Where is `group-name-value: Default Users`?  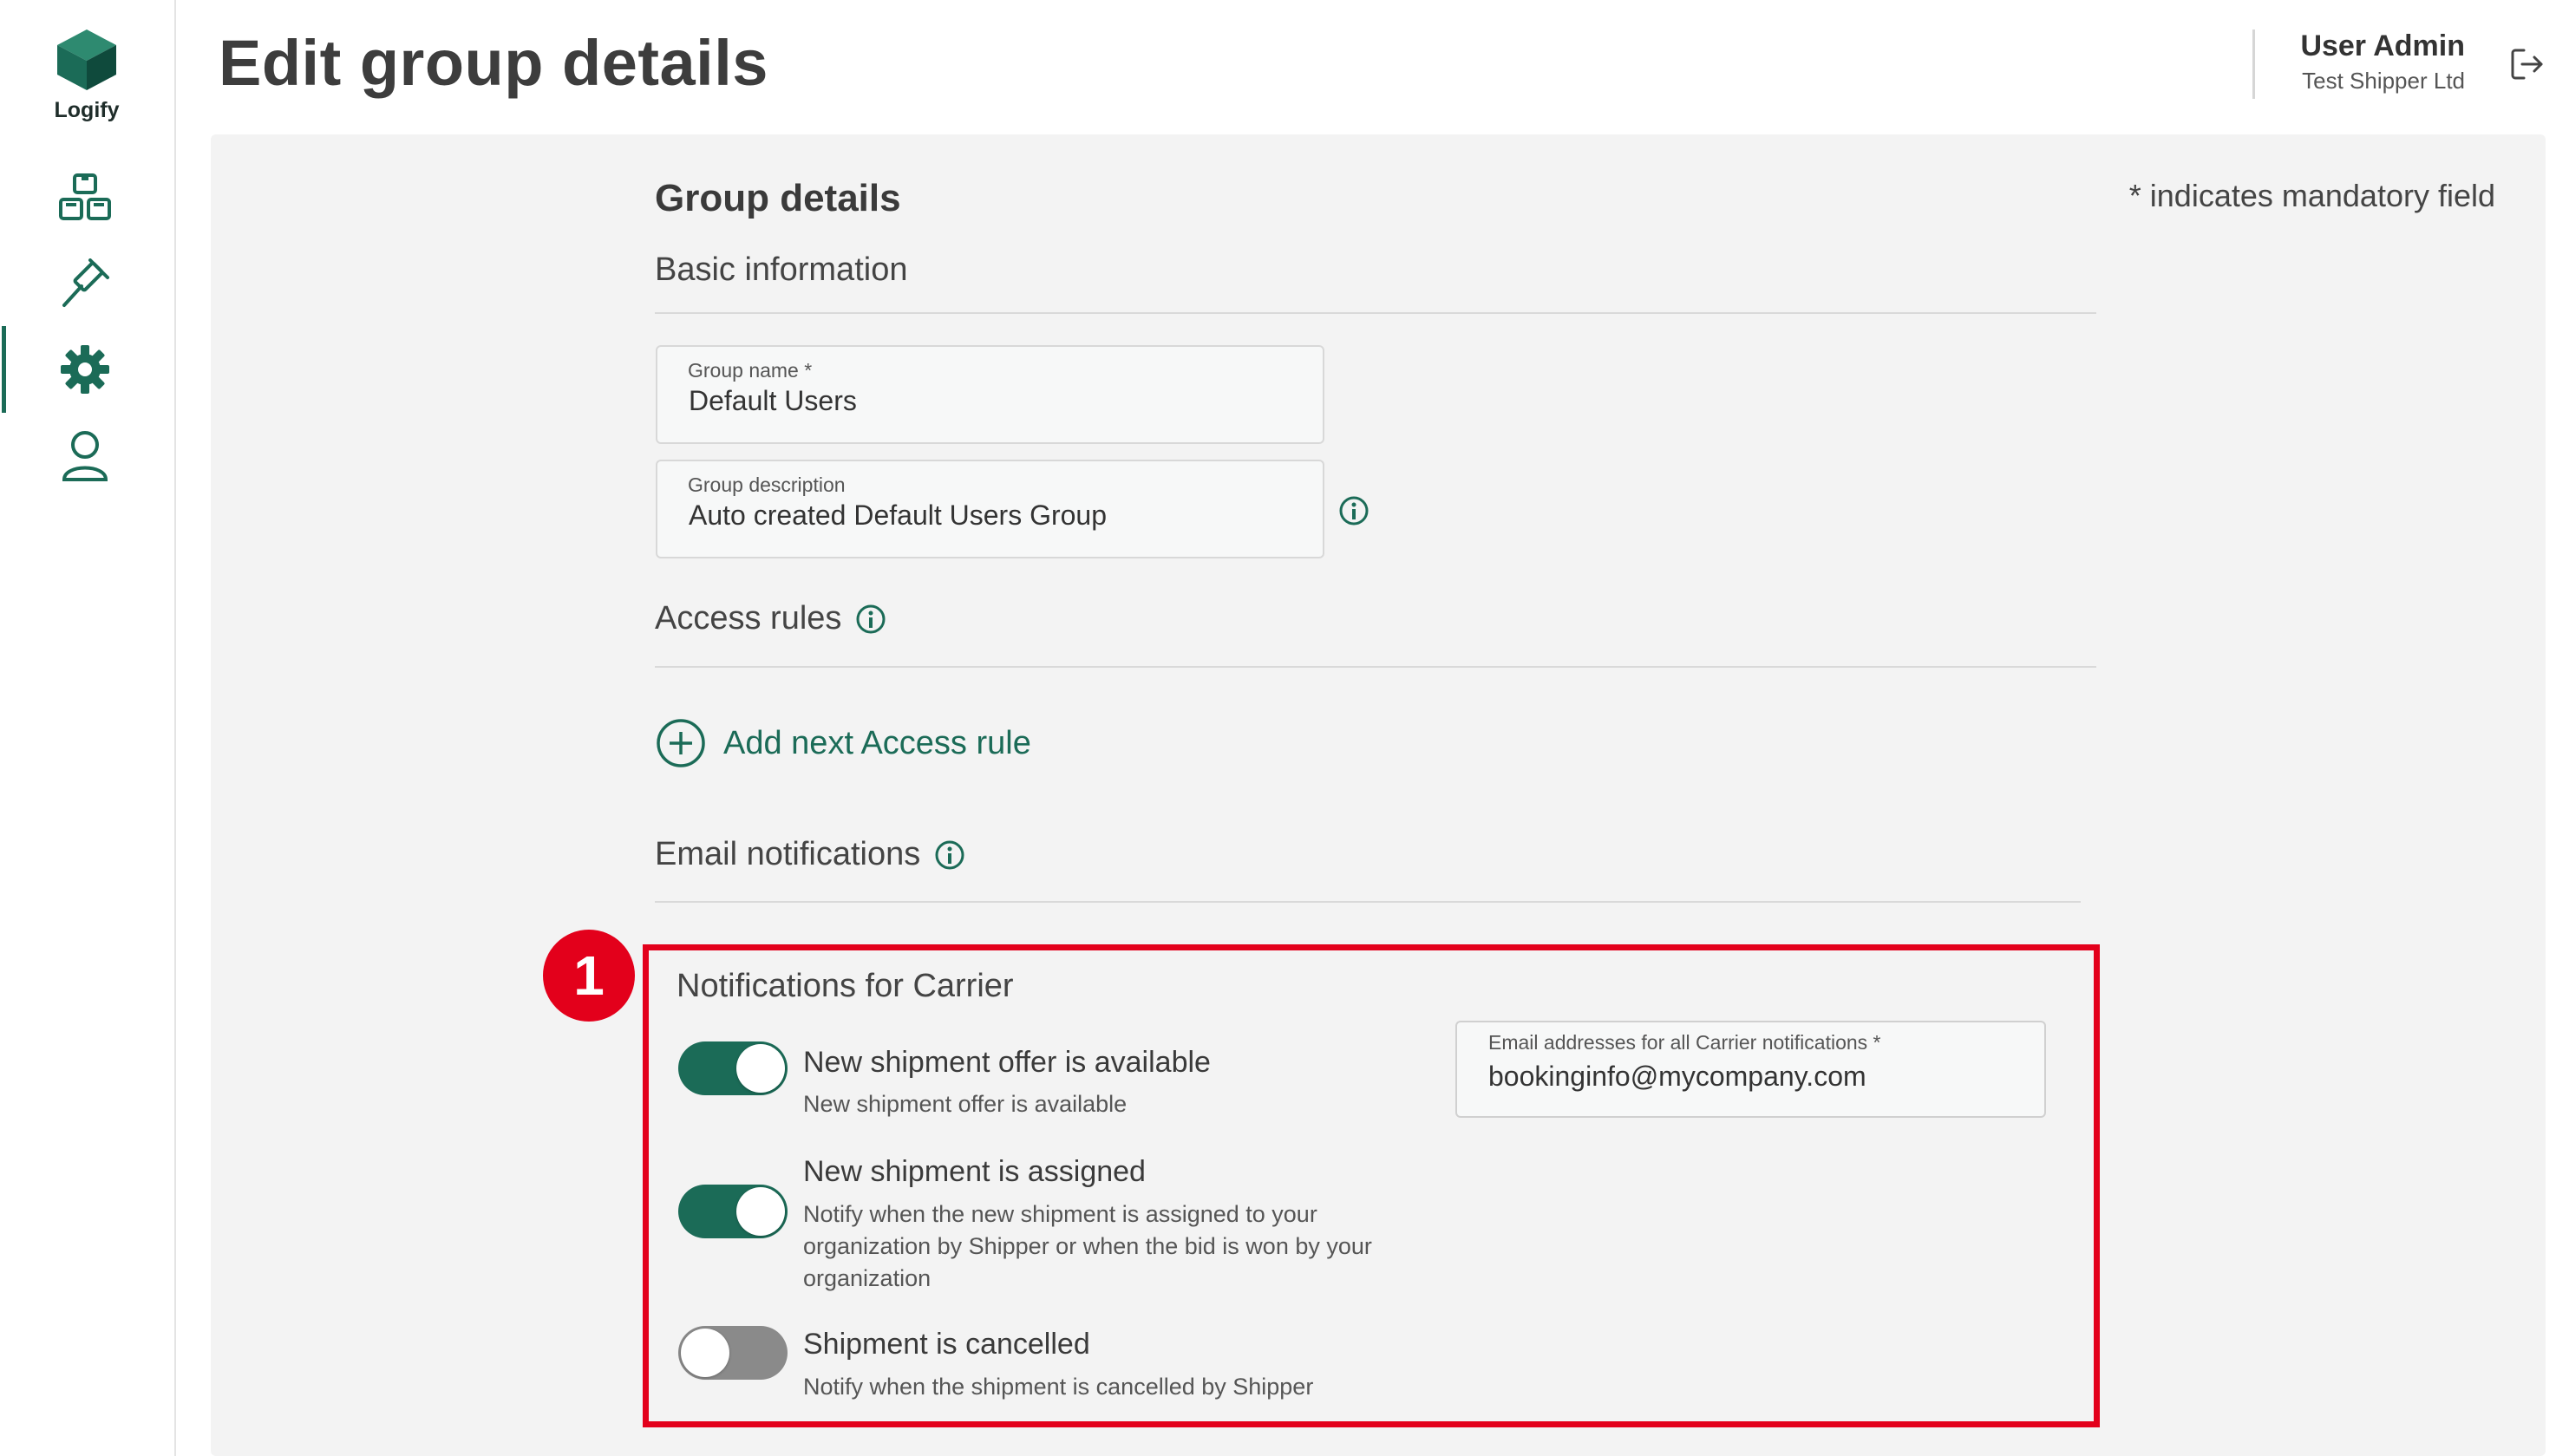
group-name-value: Default Users is located at coordinates (773, 401).